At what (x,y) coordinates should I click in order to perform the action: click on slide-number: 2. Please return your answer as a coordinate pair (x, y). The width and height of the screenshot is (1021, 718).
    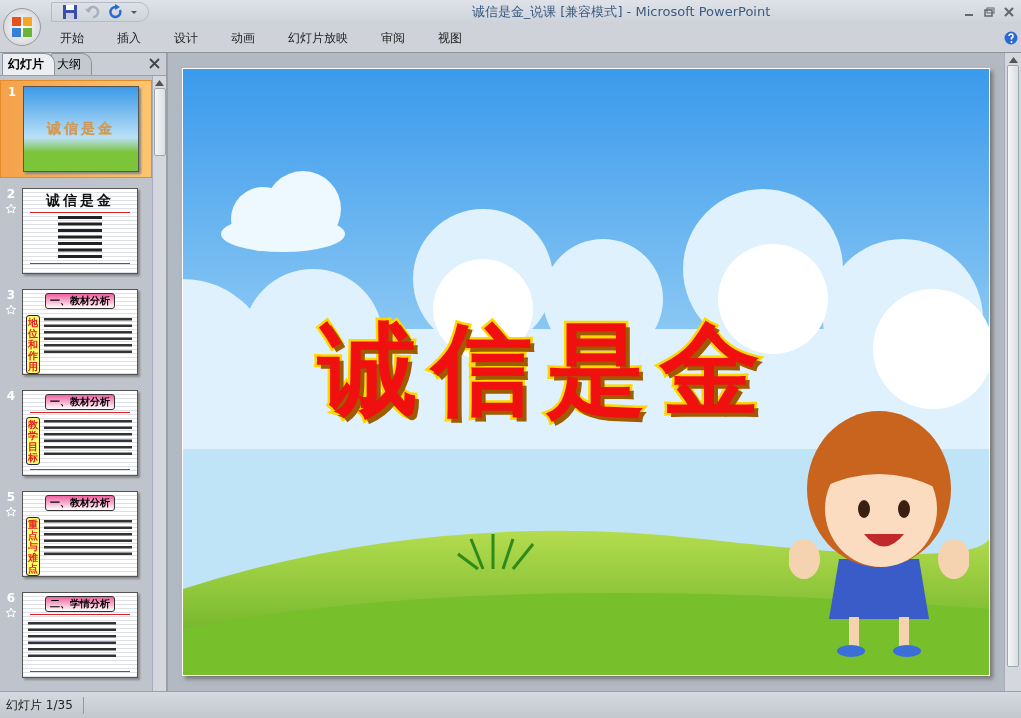
    Looking at the image, I should click on (11, 194).